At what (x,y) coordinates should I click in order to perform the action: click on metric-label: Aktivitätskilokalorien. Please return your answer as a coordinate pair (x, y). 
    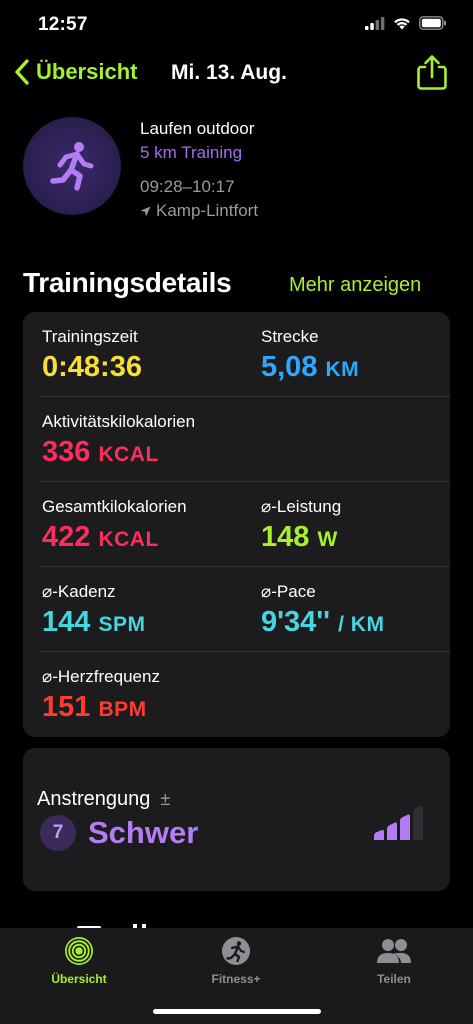
    Looking at the image, I should click on (119, 421).